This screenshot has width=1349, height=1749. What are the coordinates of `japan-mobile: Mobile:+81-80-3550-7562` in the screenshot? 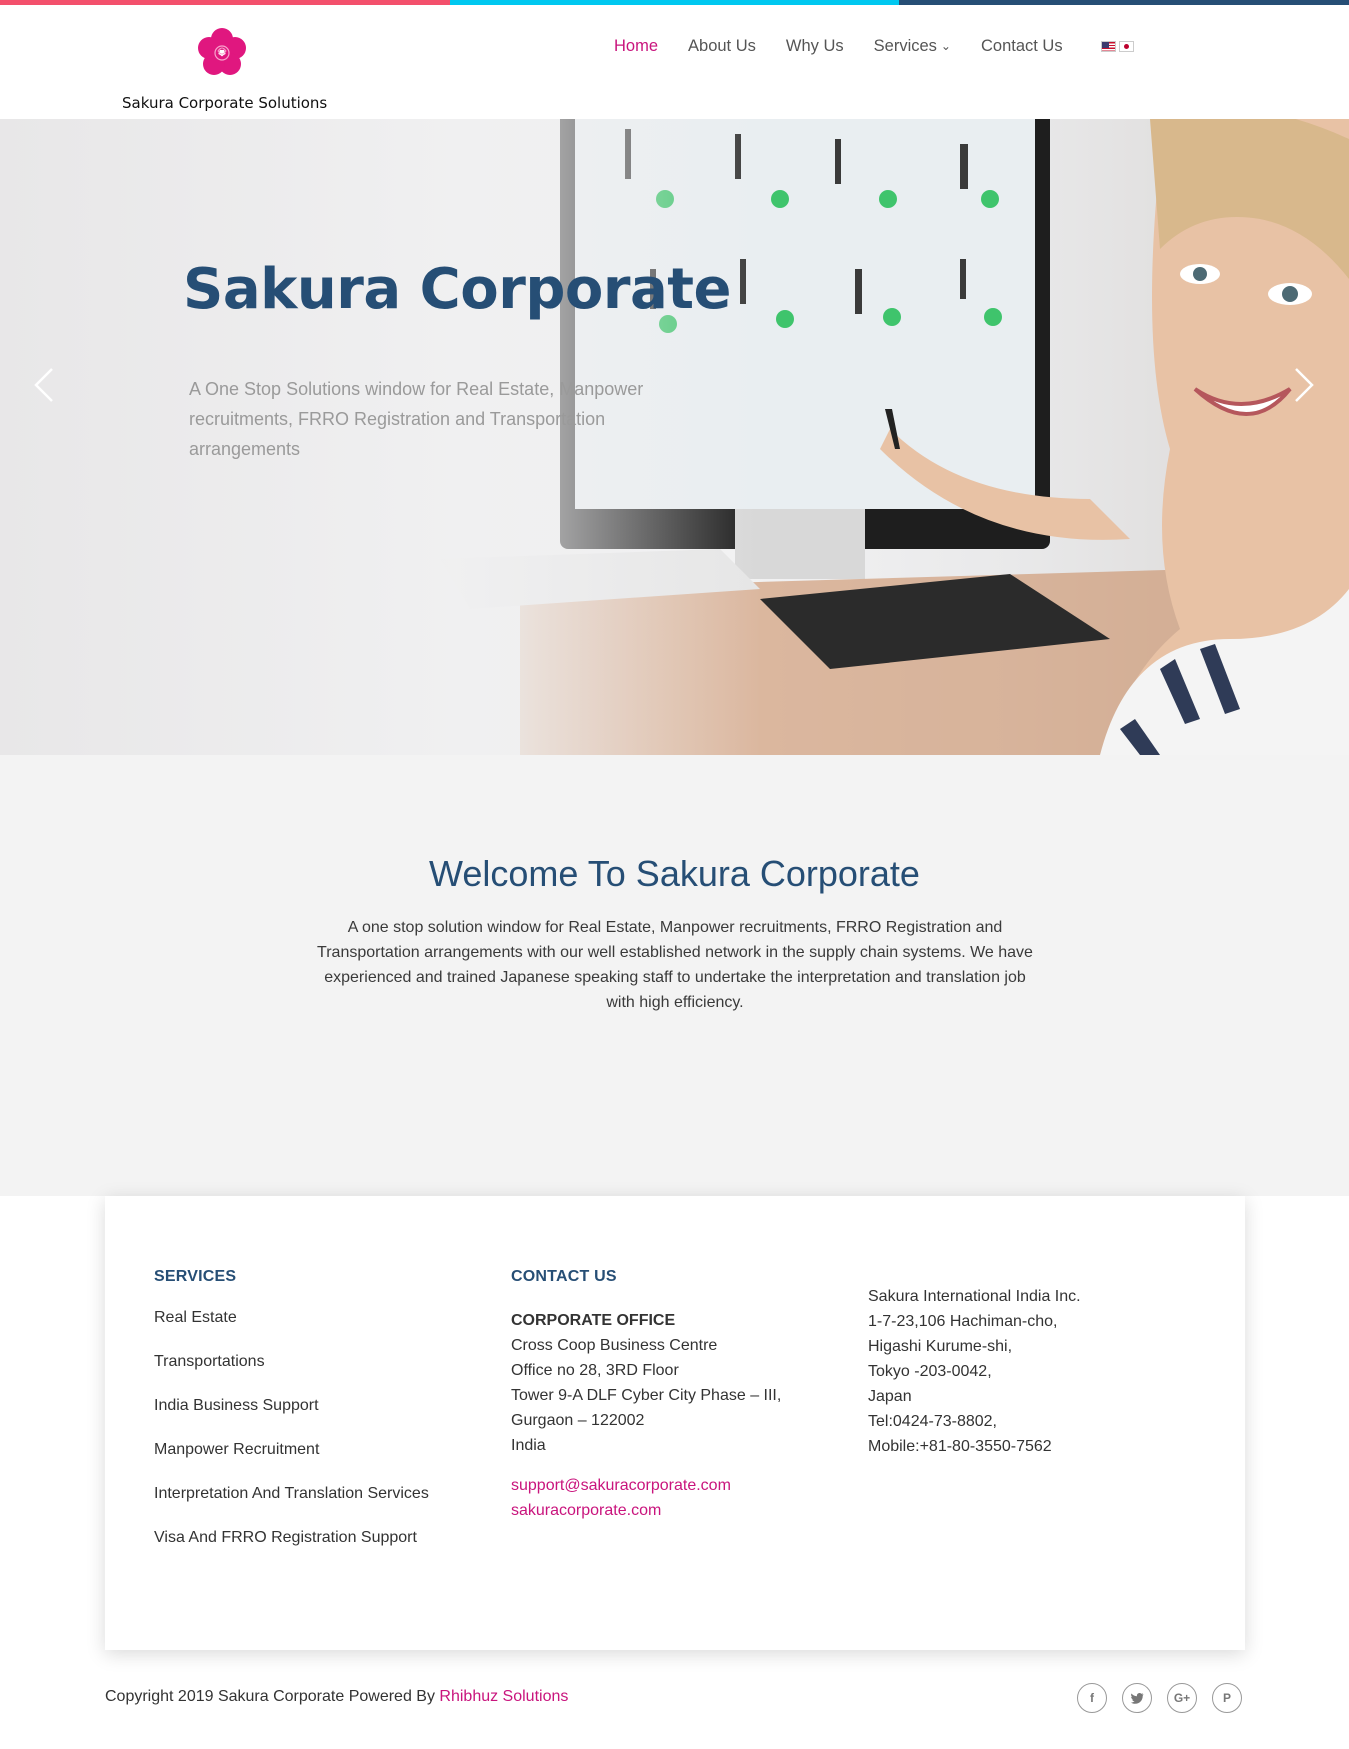 It's located at (960, 1446).